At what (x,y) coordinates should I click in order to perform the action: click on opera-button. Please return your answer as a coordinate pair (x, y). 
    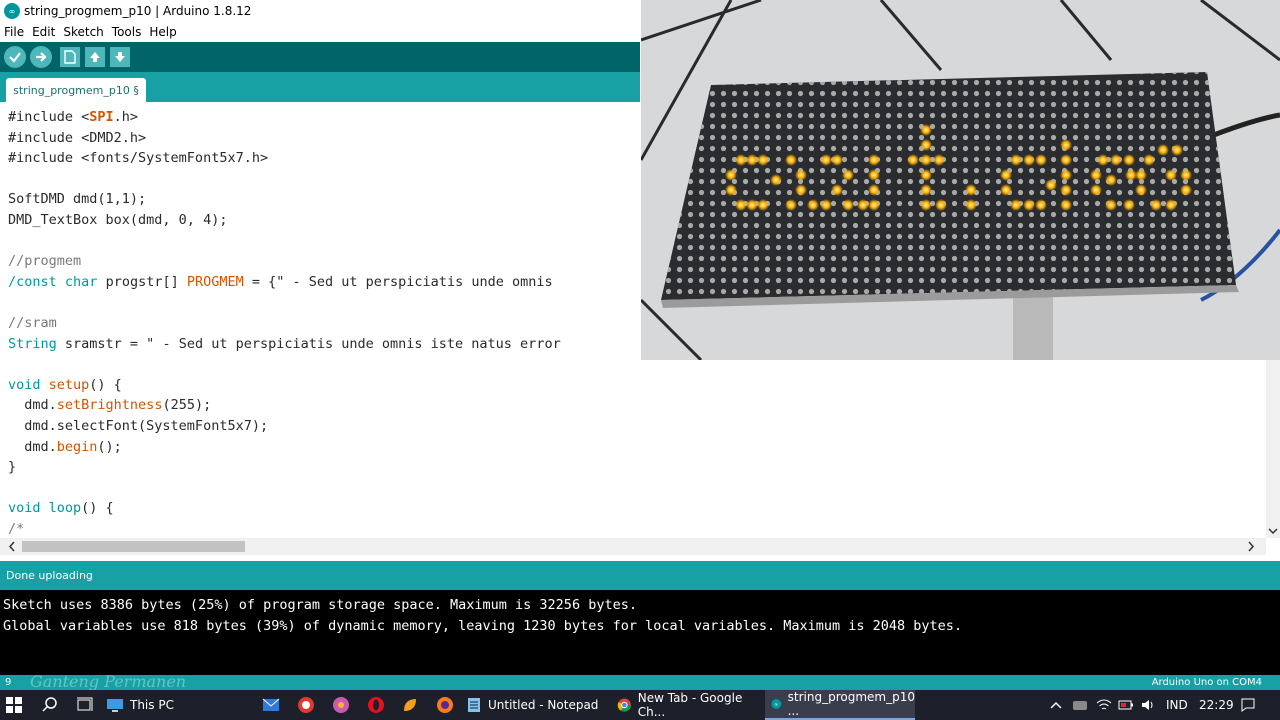
    Looking at the image, I should click on (376, 705).